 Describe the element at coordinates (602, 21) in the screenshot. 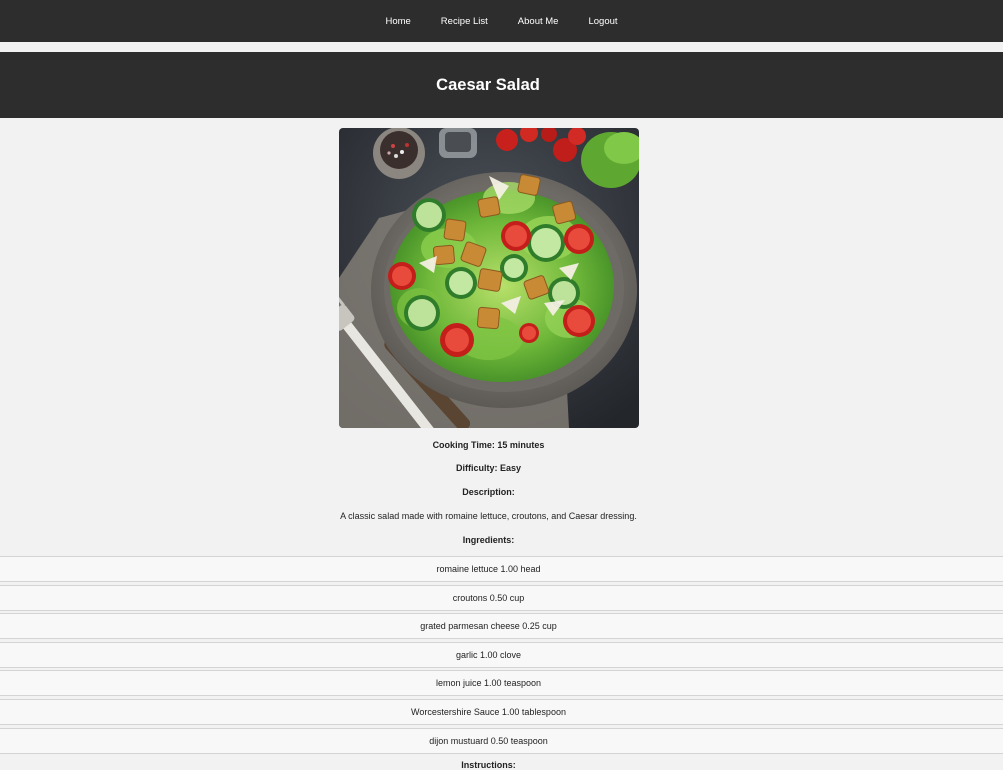

I see `nav-logout-link: Logout` at that location.